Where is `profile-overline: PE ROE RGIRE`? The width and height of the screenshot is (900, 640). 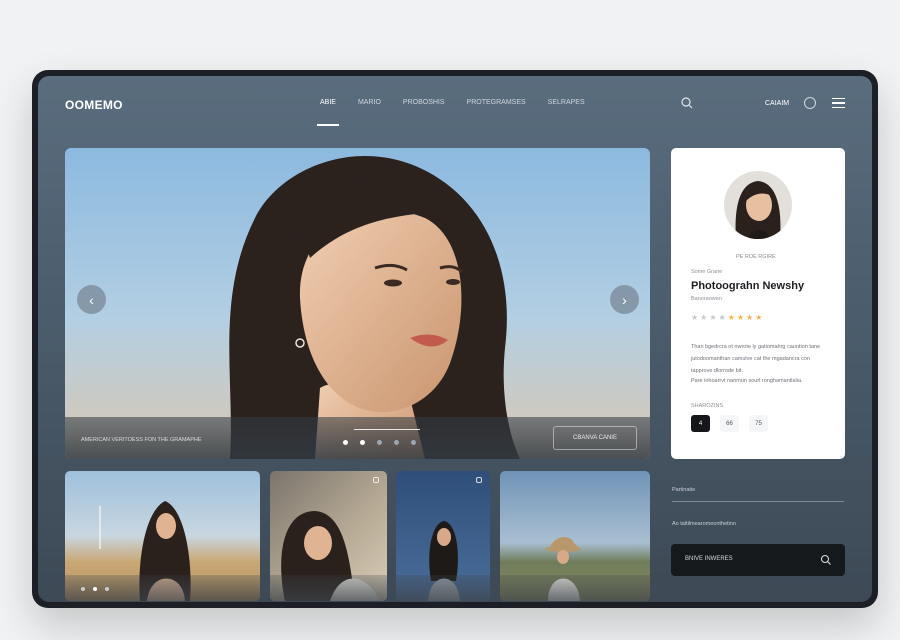
profile-overline: PE ROE RGIRE is located at coordinates (756, 257).